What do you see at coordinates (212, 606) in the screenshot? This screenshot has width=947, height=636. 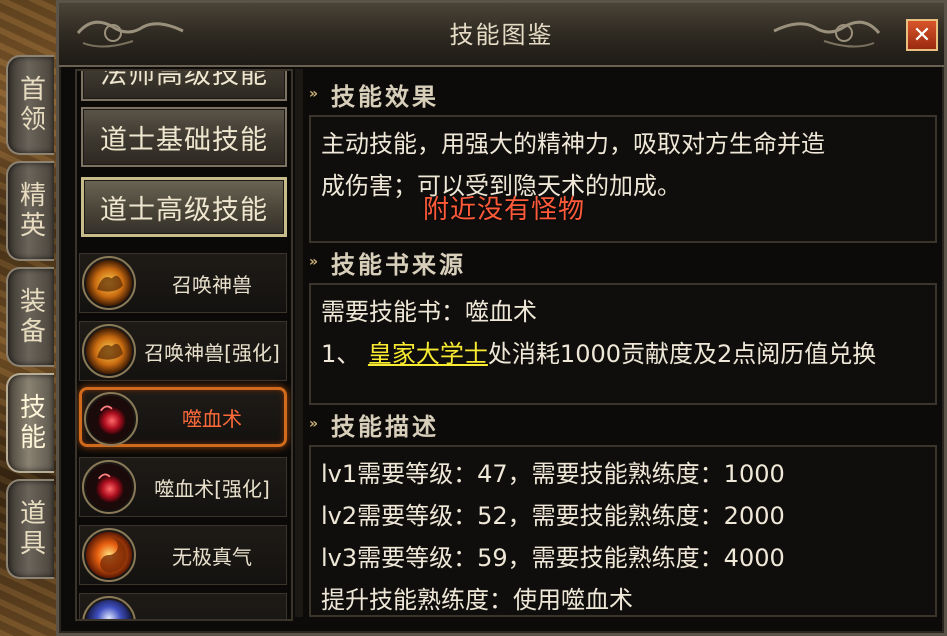 I see `skill-name` at bounding box center [212, 606].